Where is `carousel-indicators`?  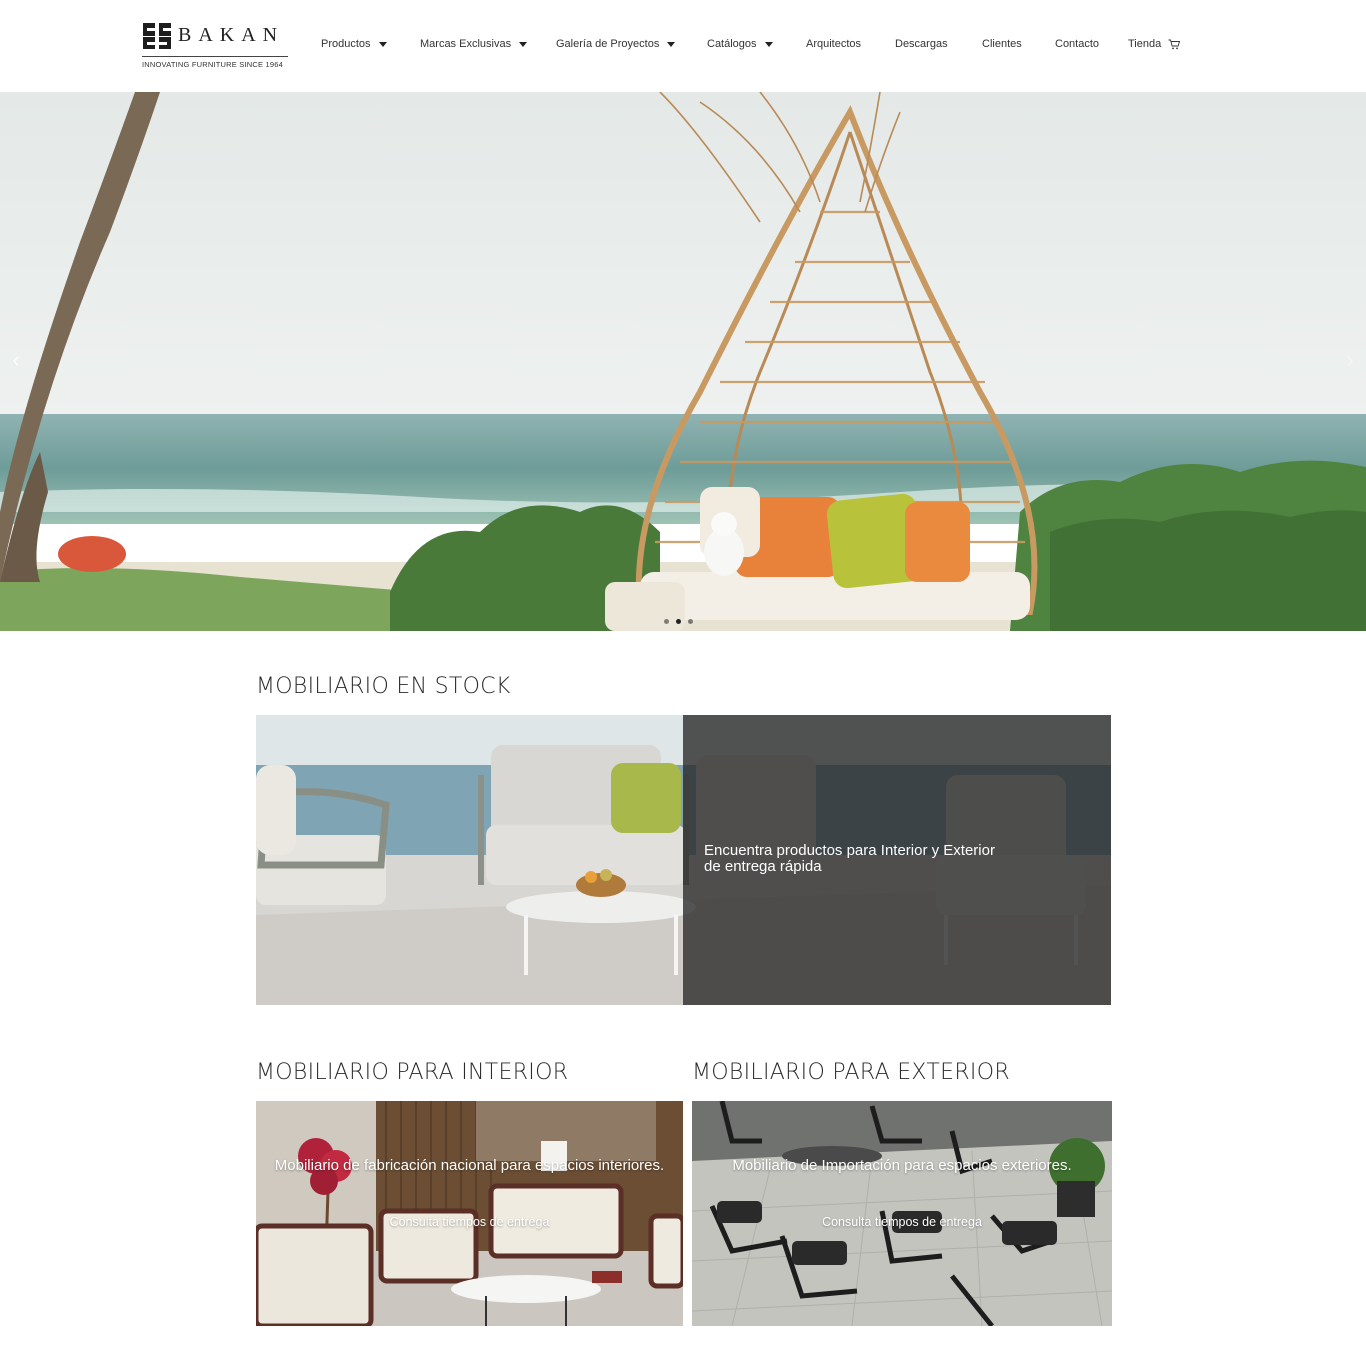 carousel-indicators is located at coordinates (678, 621).